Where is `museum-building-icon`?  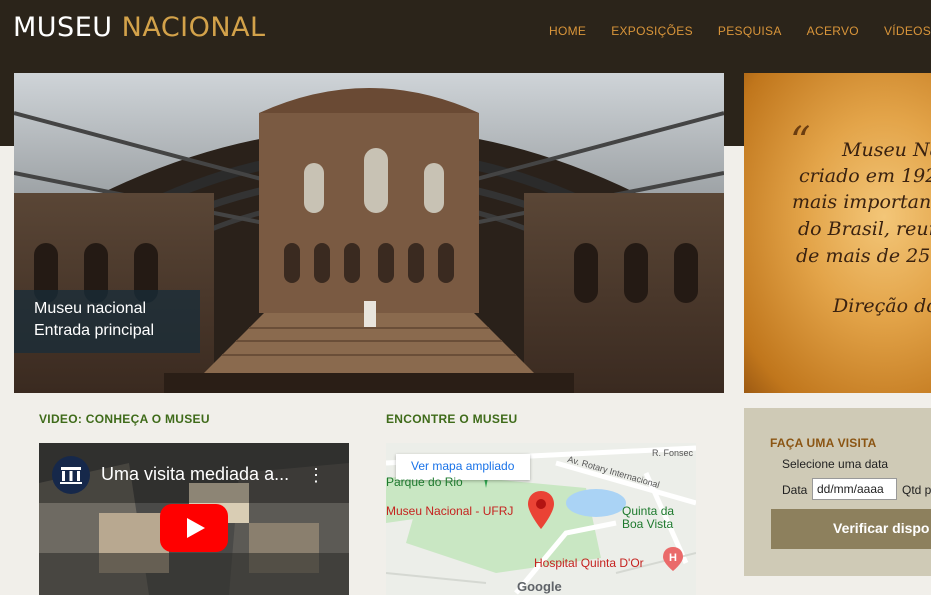 museum-building-icon is located at coordinates (71, 475).